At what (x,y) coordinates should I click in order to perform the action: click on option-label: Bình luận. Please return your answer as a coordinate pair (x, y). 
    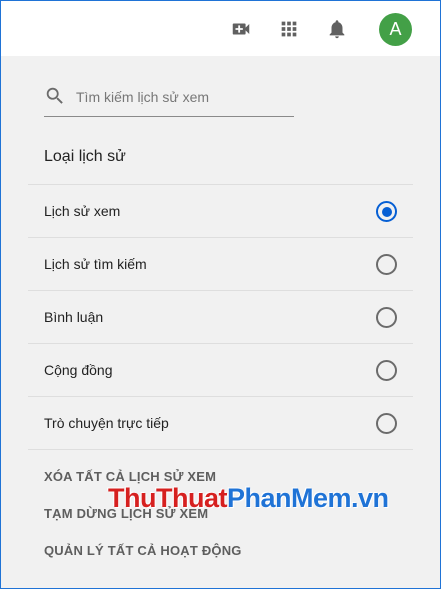
    Looking at the image, I should click on (74, 317).